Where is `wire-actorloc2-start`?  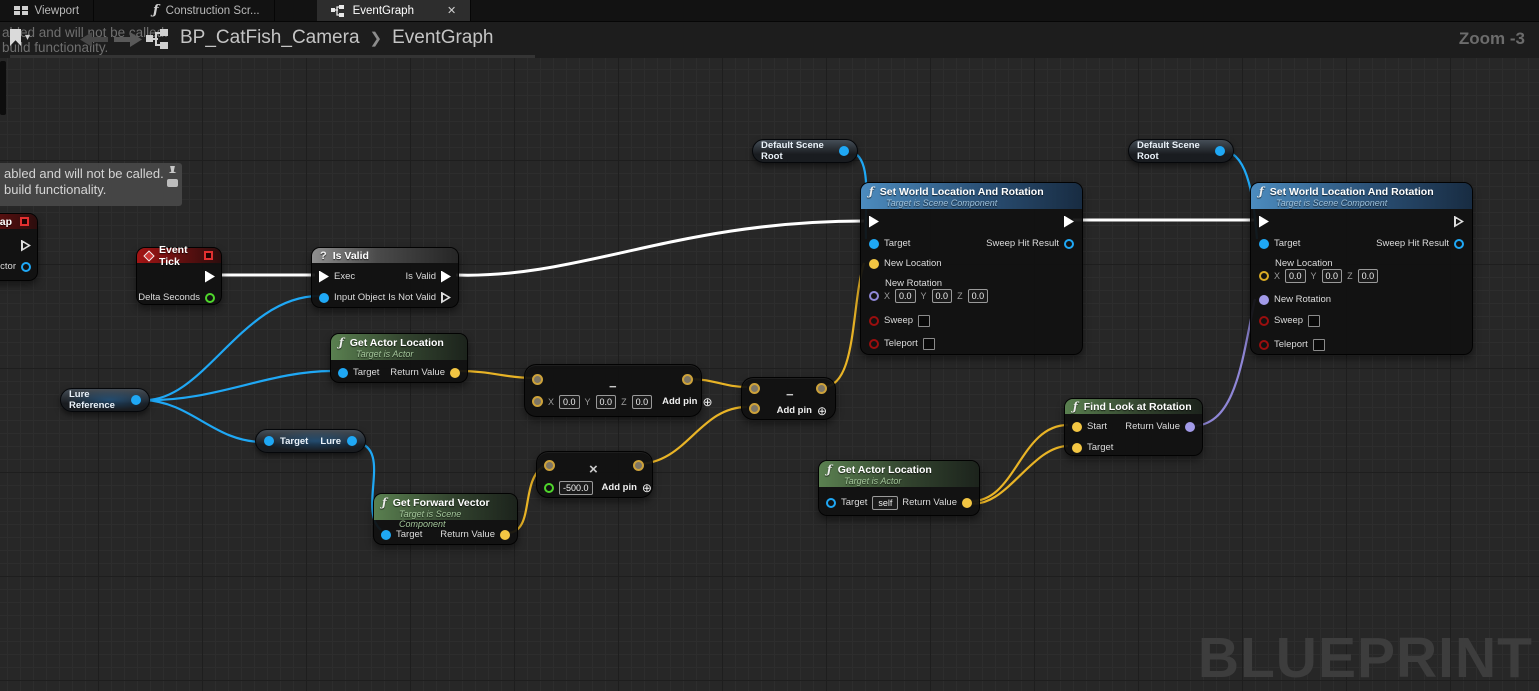
wire-actorloc2-start is located at coordinates (1018, 463).